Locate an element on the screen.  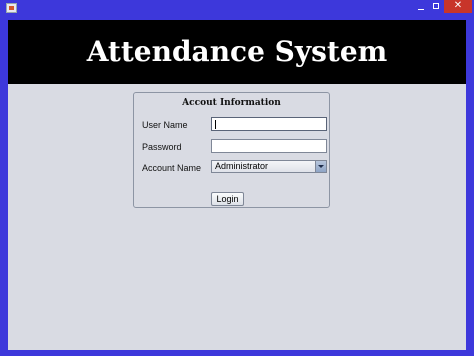
maximize-icon is located at coordinates (436, 6).